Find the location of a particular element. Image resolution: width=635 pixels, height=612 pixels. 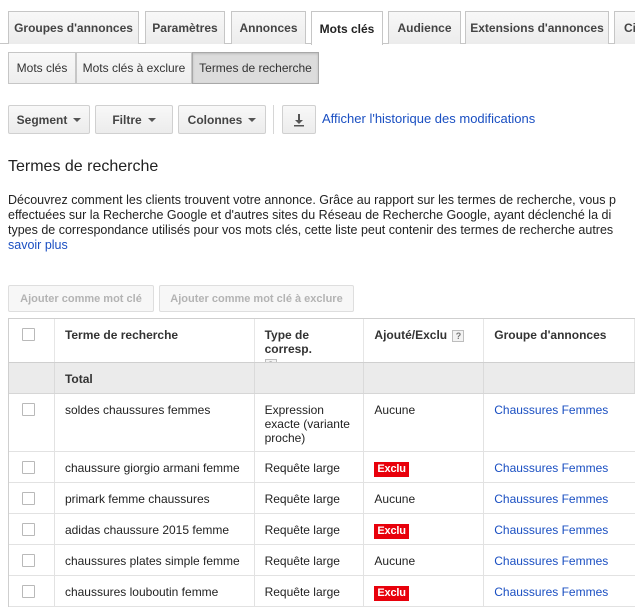

header-added-label: Ajouté/Exclu is located at coordinates (411, 335).